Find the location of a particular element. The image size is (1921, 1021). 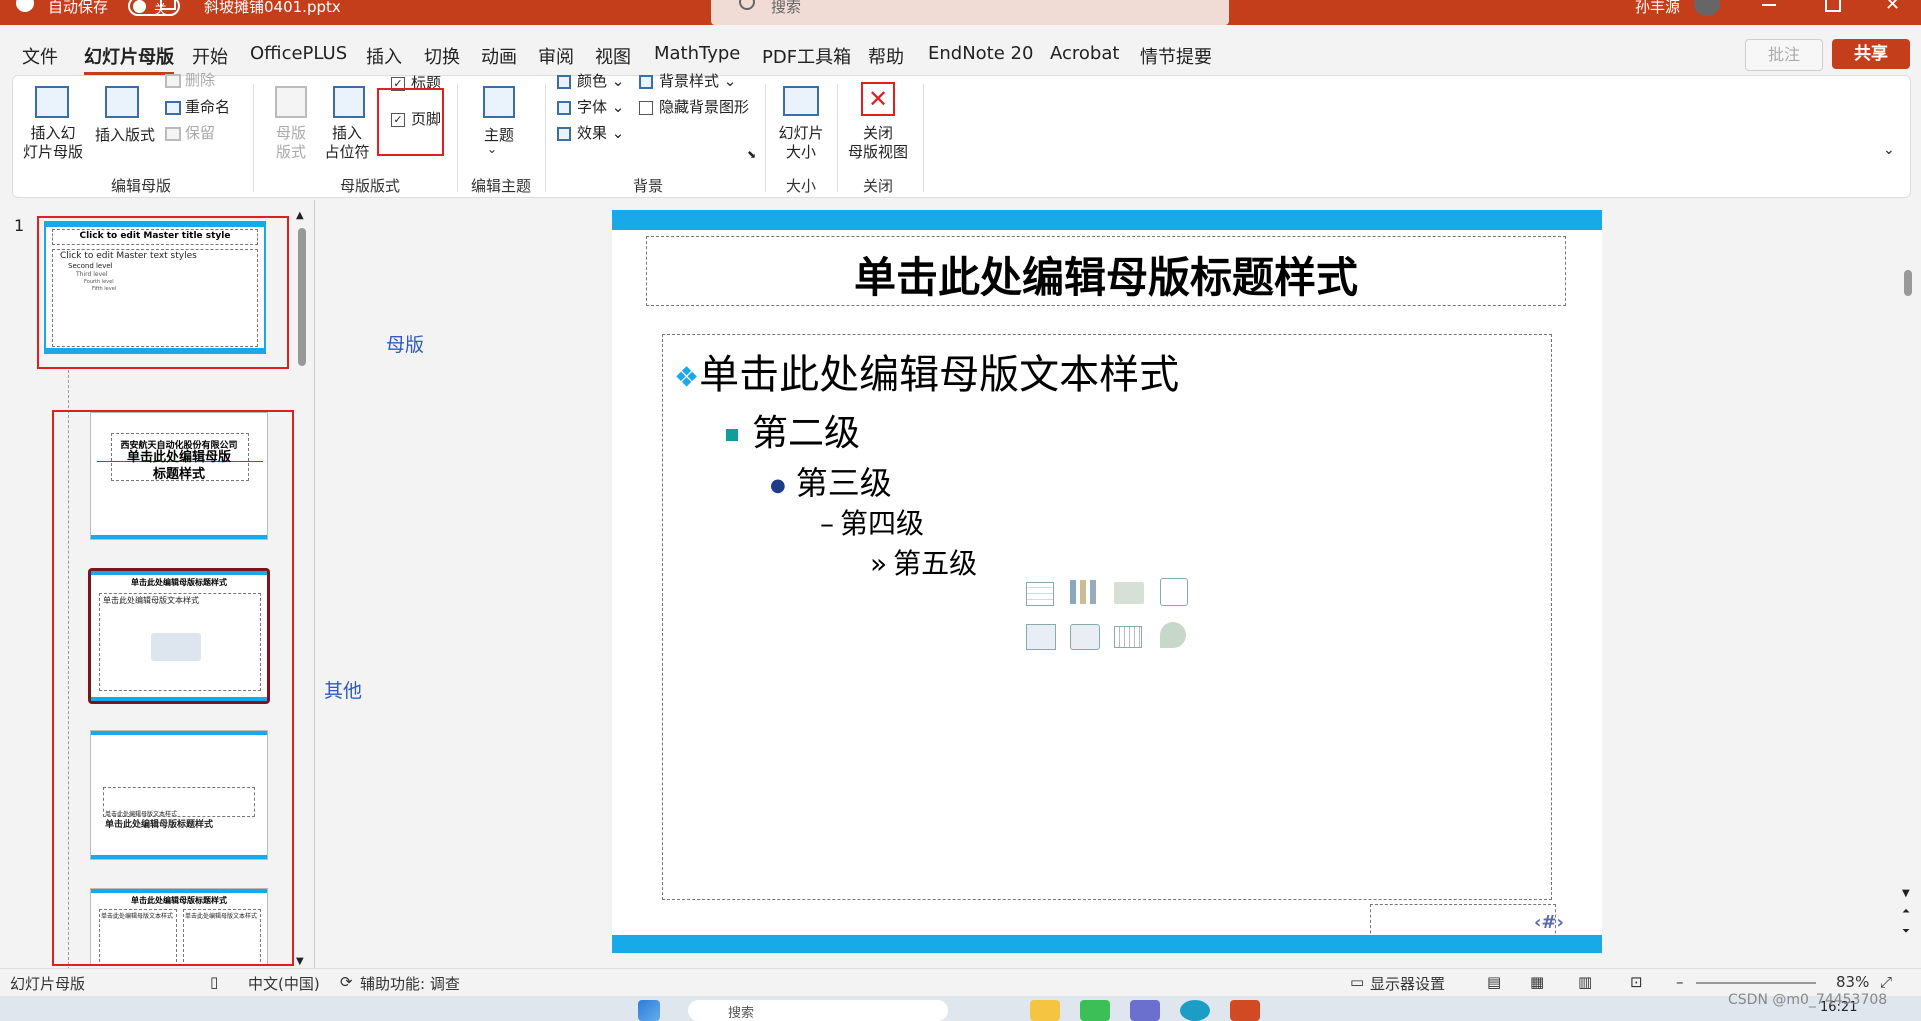

slide-show-icon: ⊡ is located at coordinates (1636, 982).